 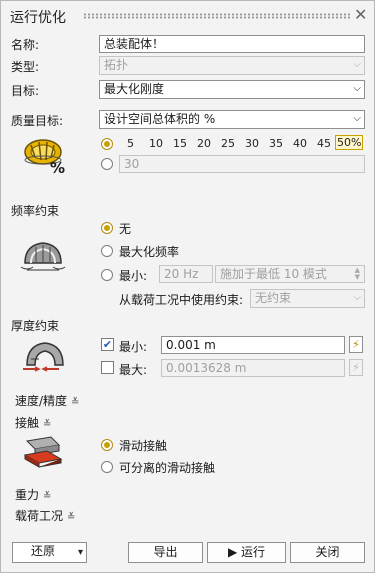 I want to click on percent-symbol: %, so click(x=58, y=168).